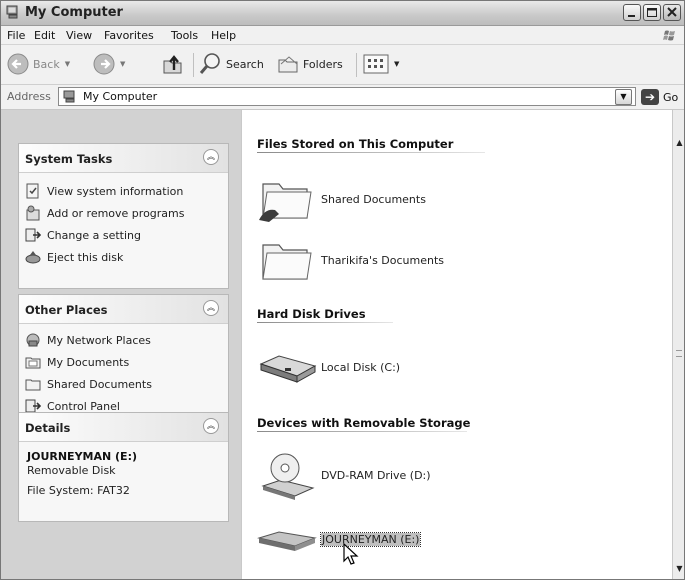 Image resolution: width=685 pixels, height=580 pixels. I want to click on menu-view: View, so click(79, 35).